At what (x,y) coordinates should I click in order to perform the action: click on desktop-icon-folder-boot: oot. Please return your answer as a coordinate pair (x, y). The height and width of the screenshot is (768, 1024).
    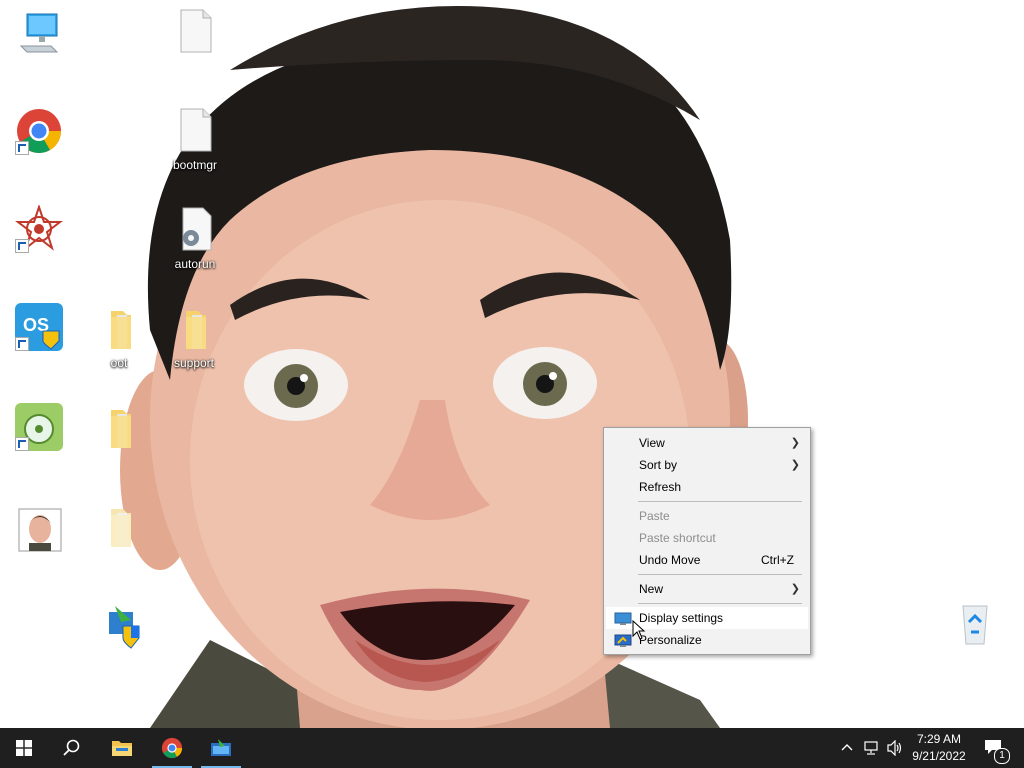
    Looking at the image, I should click on (119, 337).